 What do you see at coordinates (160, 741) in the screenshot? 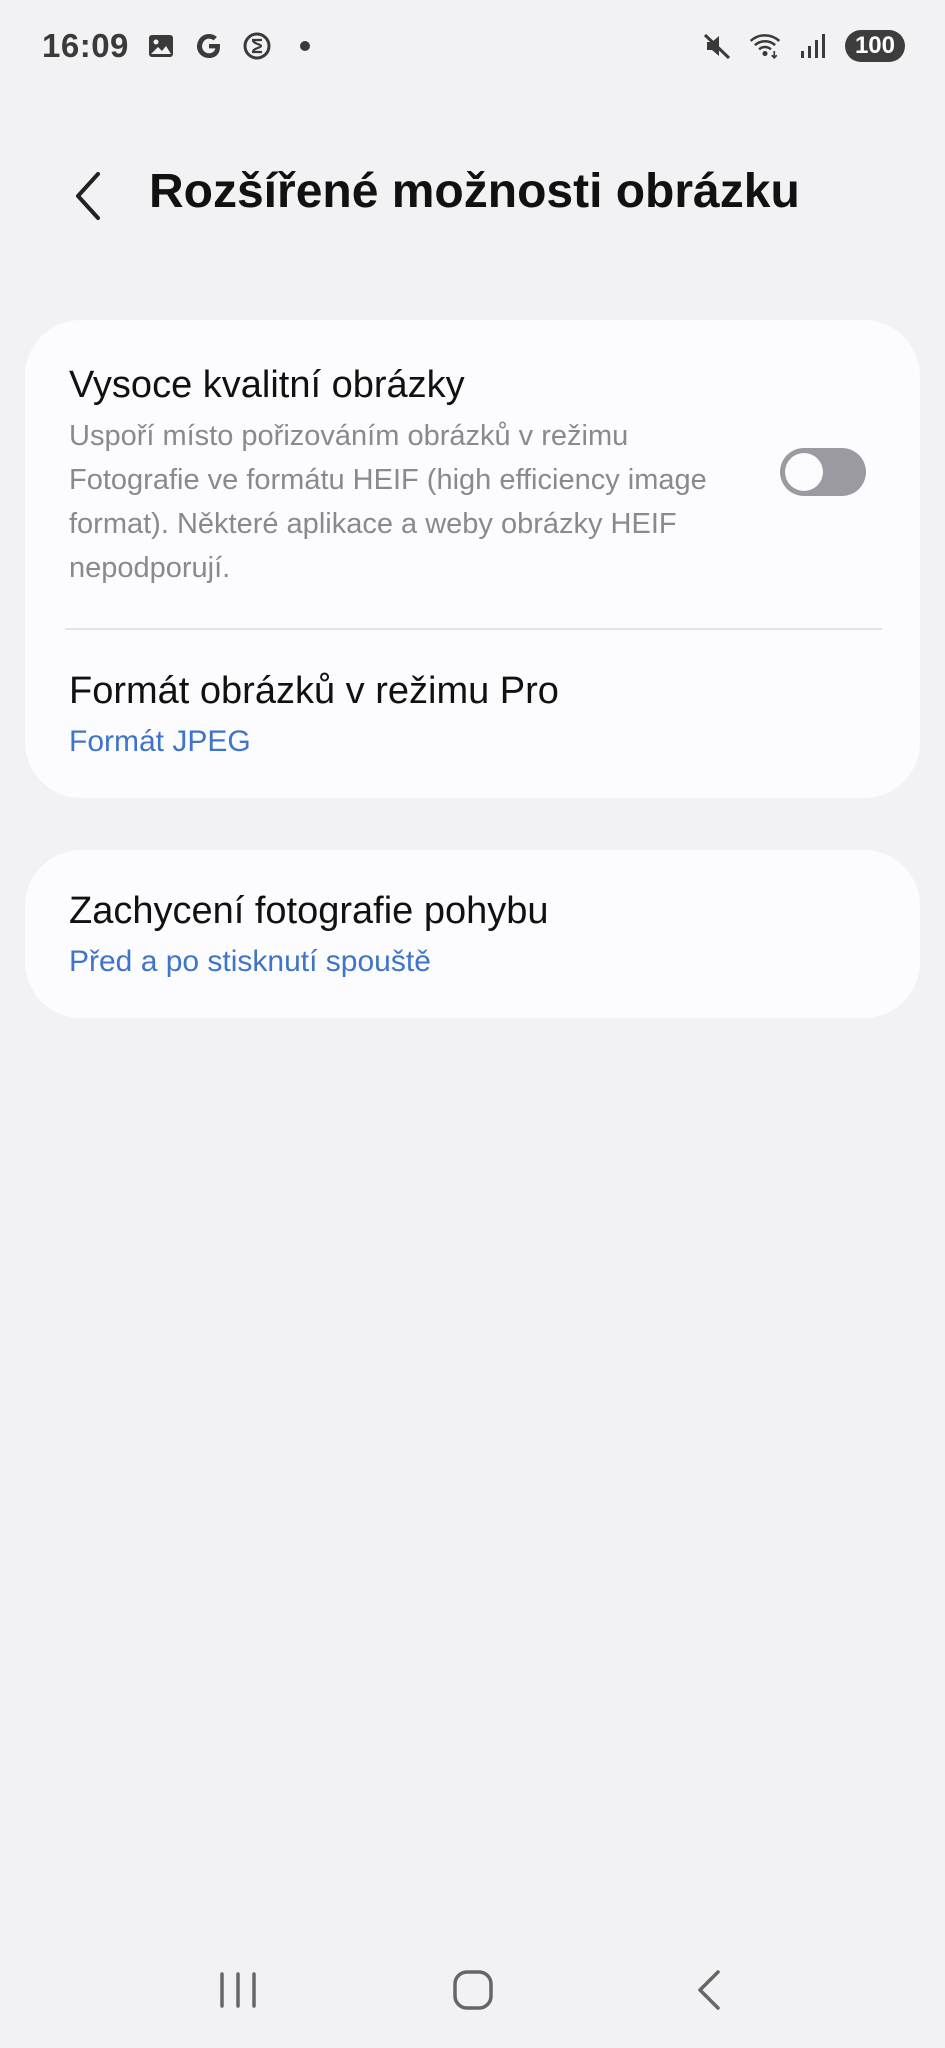
I see `setting-value: Formát JPEG` at bounding box center [160, 741].